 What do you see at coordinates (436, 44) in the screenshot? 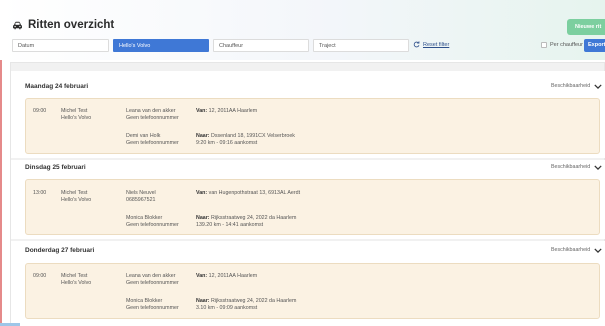
I see `reset-filter-label: Reset filter` at bounding box center [436, 44].